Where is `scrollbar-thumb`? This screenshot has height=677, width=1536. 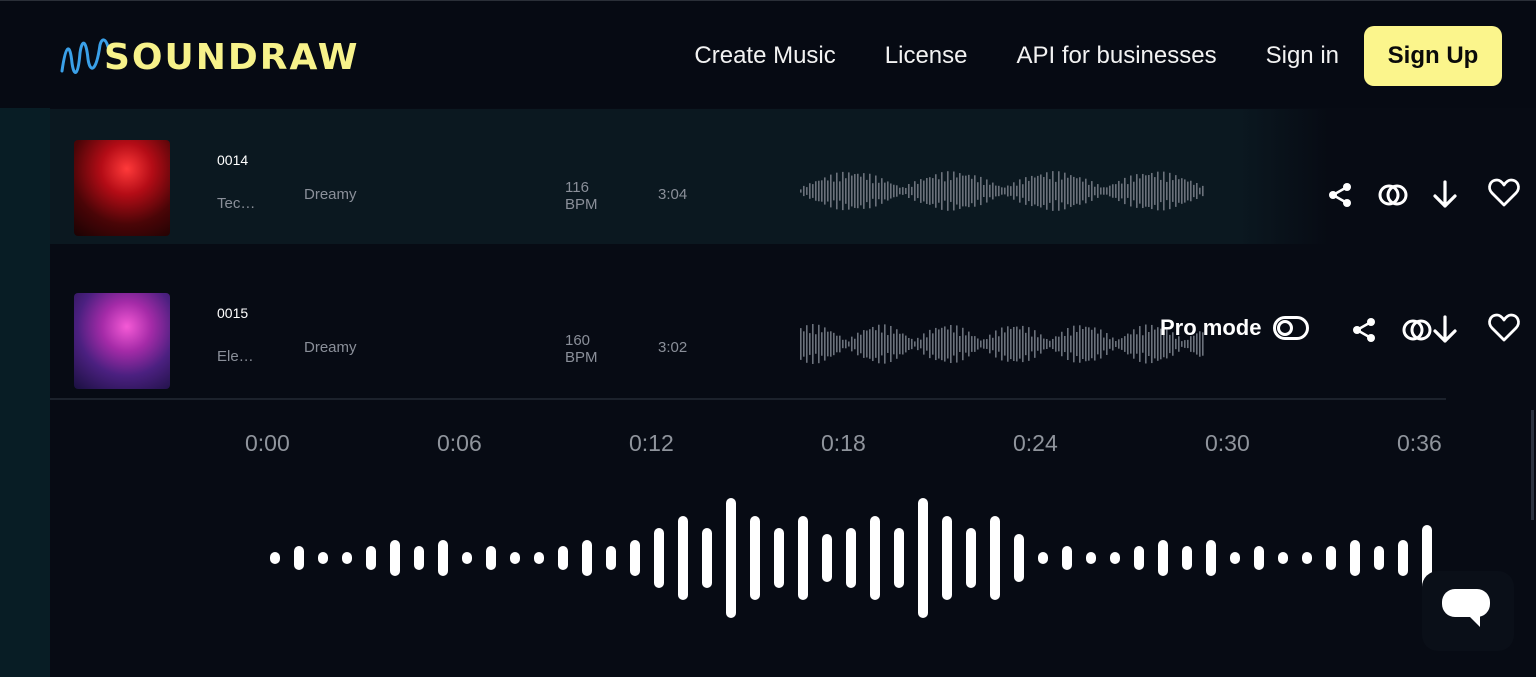
scrollbar-thumb is located at coordinates (1532, 465).